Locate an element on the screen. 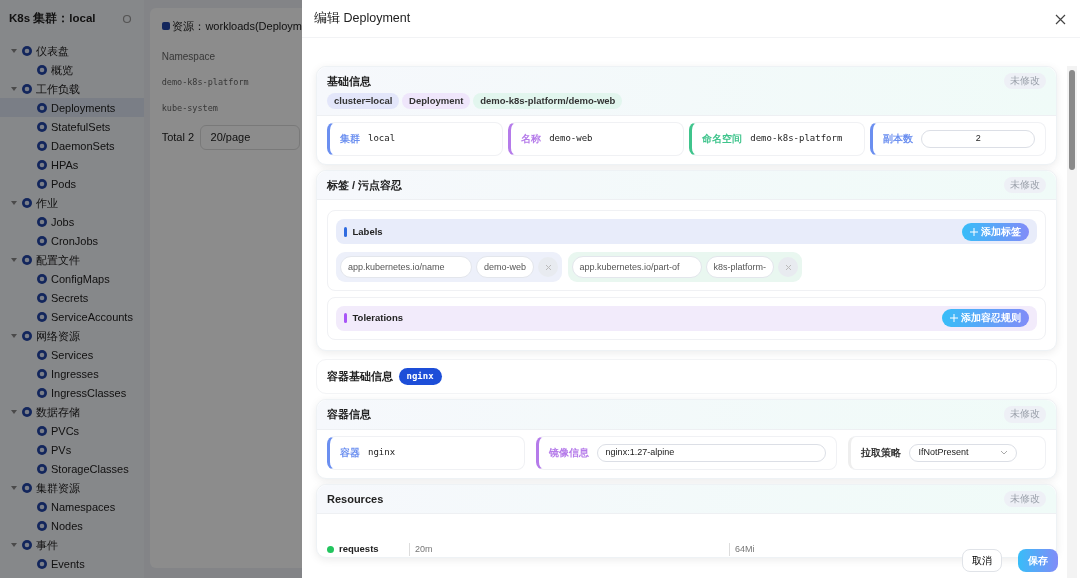 The image size is (1080, 578). table-cell-text: demo-k8s-platform is located at coordinates (205, 82).